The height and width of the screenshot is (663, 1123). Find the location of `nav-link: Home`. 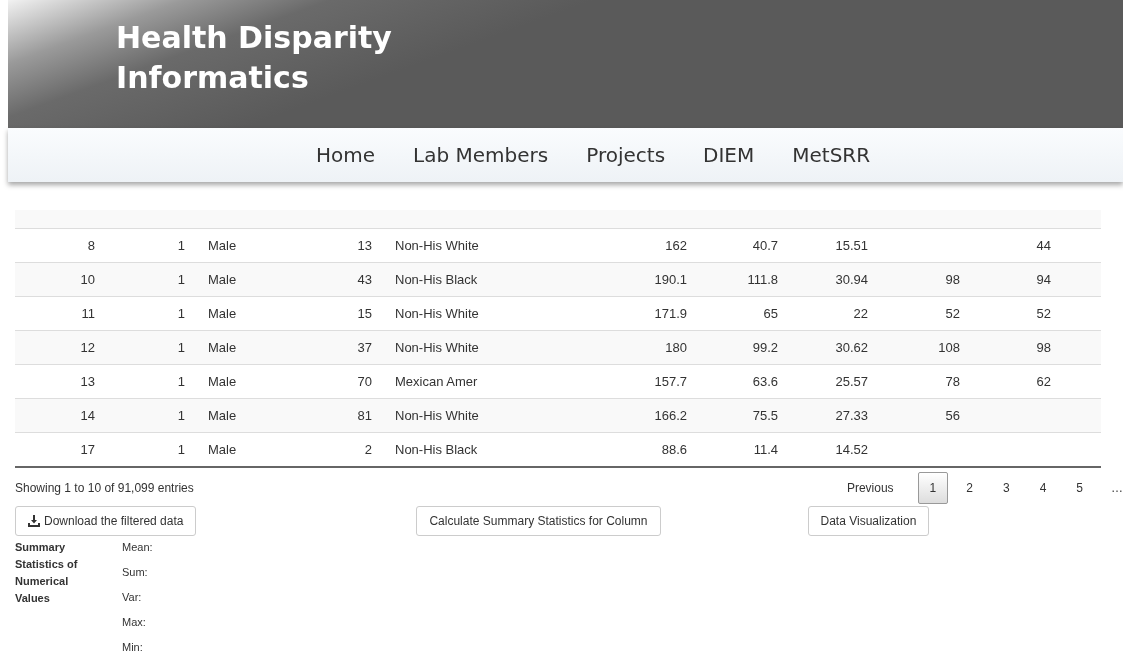

nav-link: Home is located at coordinates (346, 155).